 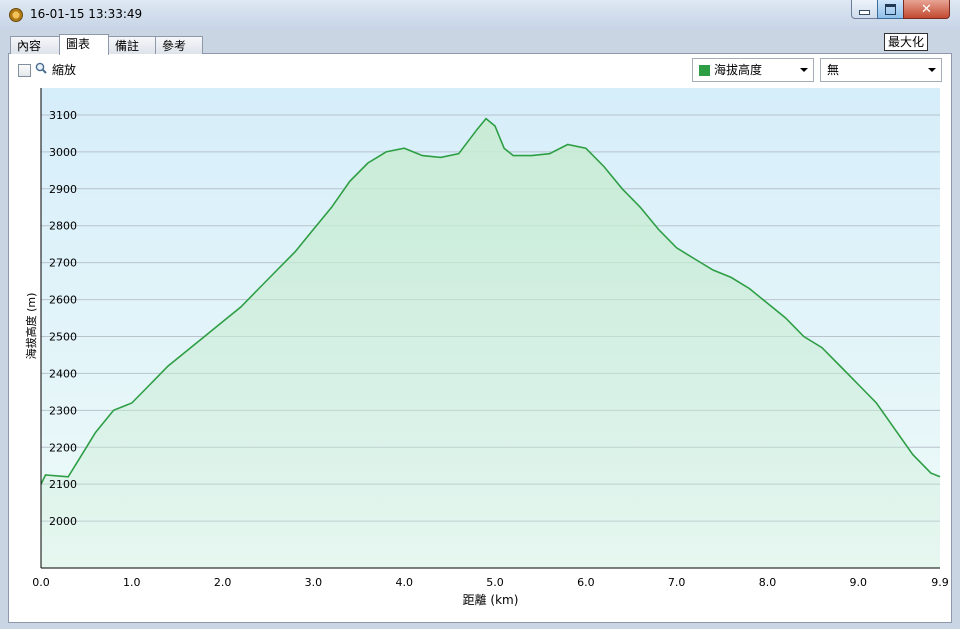 What do you see at coordinates (41, 582) in the screenshot?
I see `x-tick-label: 0.0` at bounding box center [41, 582].